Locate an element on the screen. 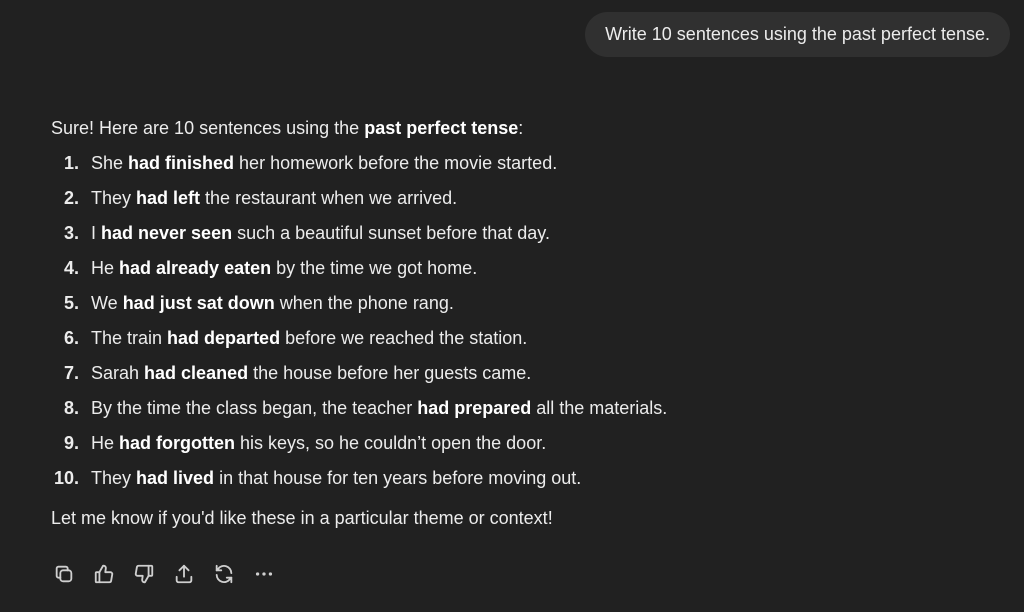  copy-icon is located at coordinates (64, 574).